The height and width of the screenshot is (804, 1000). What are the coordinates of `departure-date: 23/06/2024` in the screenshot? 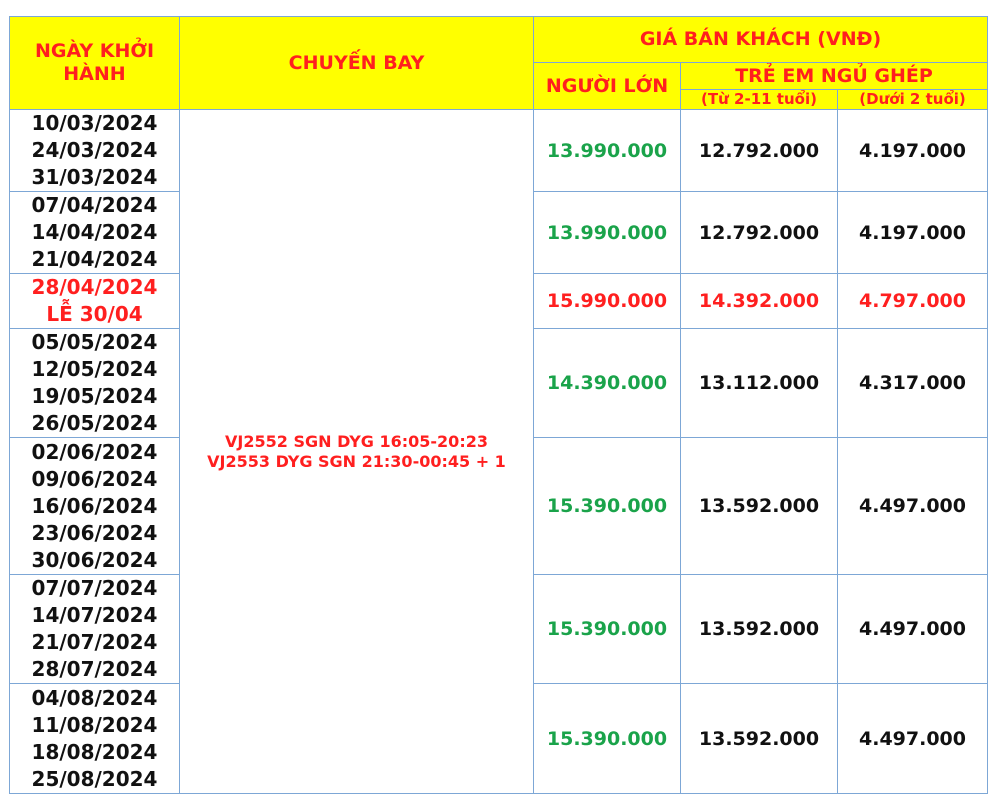 It's located at (94, 532).